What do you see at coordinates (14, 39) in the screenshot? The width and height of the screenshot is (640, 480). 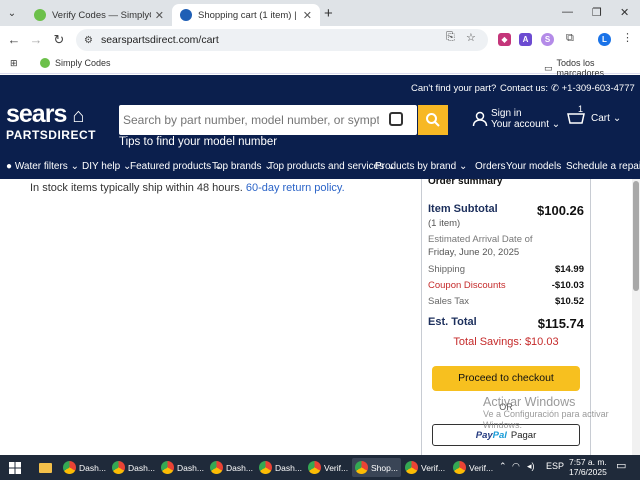 I see `back-arrow-icon: ←` at bounding box center [14, 39].